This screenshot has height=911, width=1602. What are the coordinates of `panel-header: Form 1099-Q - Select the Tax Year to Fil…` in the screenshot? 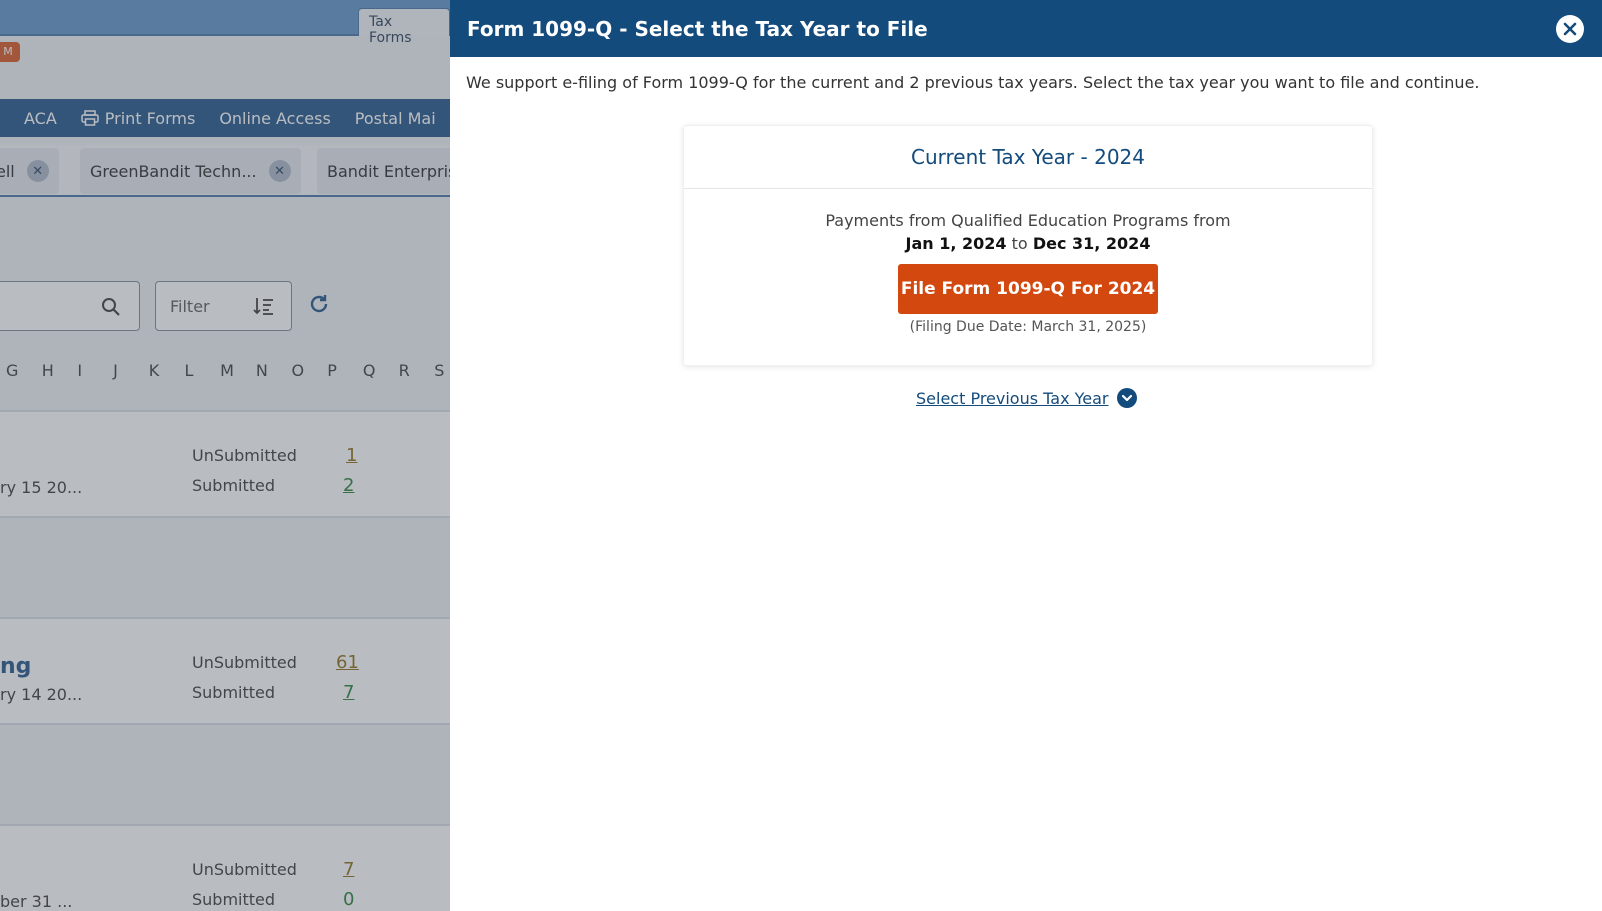 It's located at (1026, 28).